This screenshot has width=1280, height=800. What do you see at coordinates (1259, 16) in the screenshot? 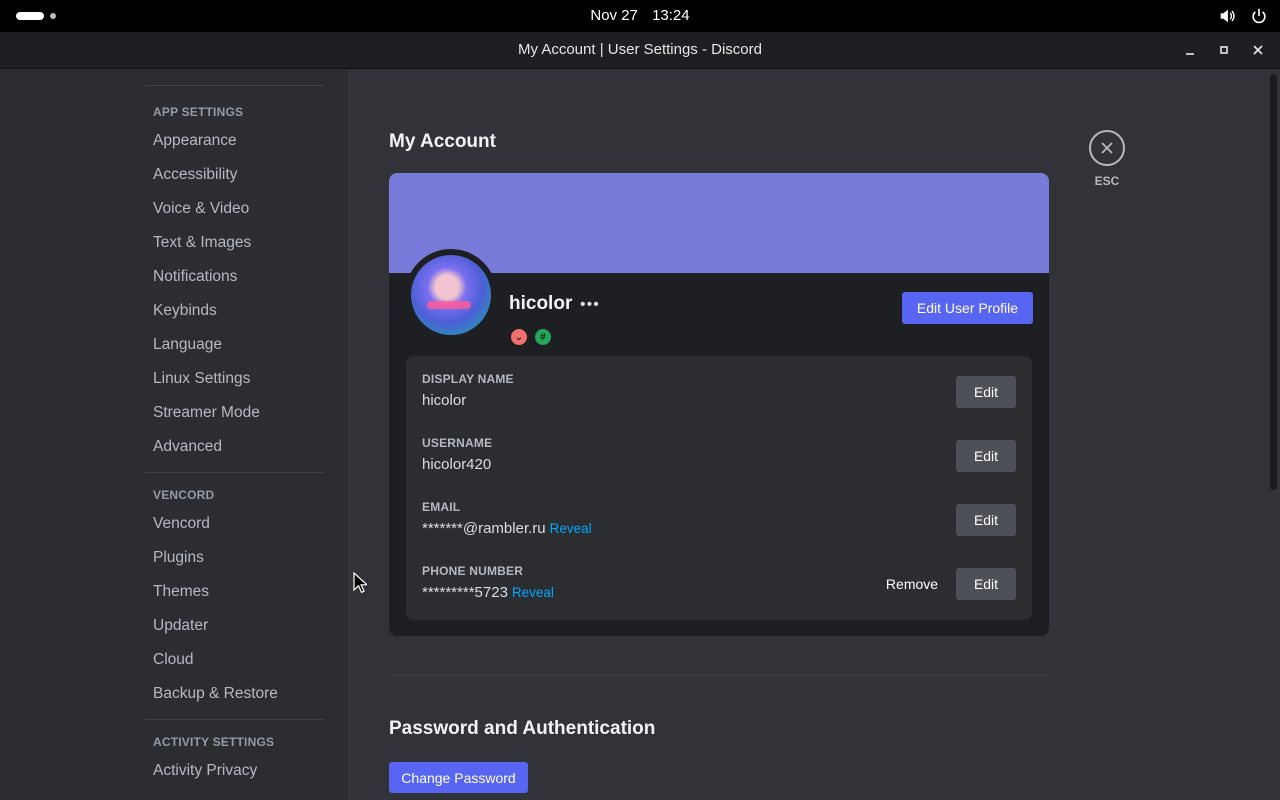
I see `power-icon` at bounding box center [1259, 16].